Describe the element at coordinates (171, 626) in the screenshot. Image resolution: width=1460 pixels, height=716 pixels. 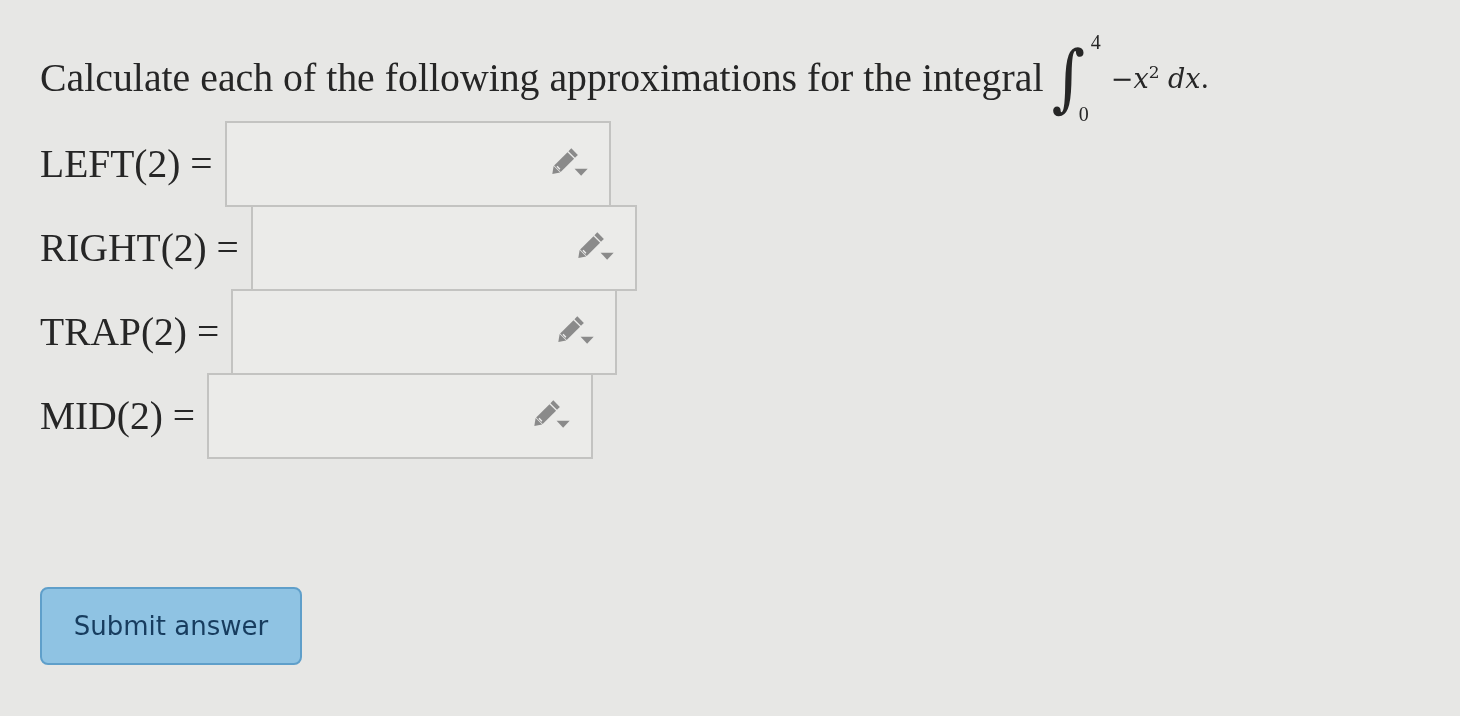
I see `submit-button: Submit answer` at that location.